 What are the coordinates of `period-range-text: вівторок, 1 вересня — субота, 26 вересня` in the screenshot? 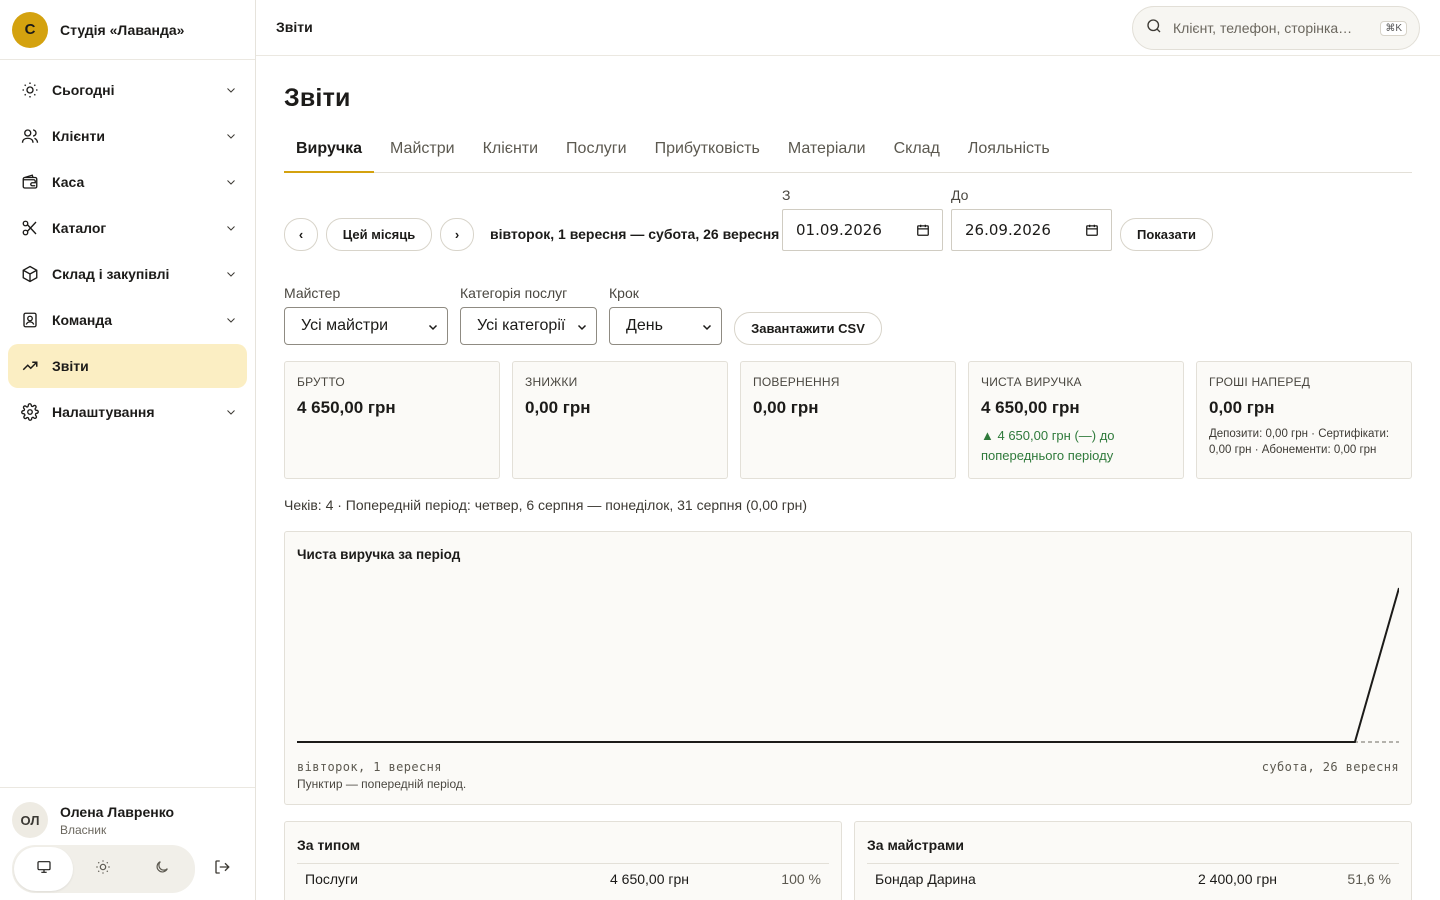 It's located at (635, 234).